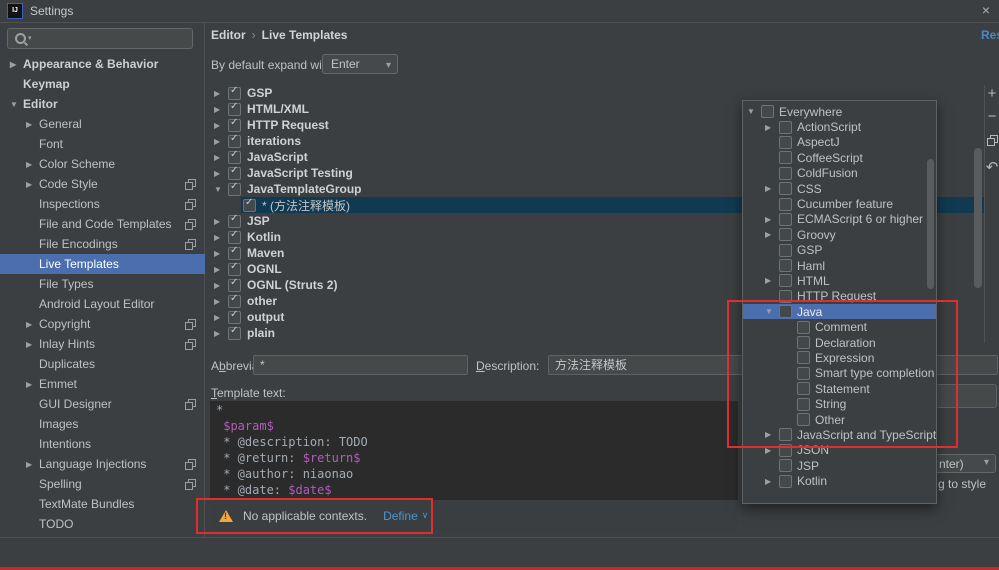  Describe the element at coordinates (839, 203) in the screenshot. I see `context-tree-row: Cucumber feature` at that location.